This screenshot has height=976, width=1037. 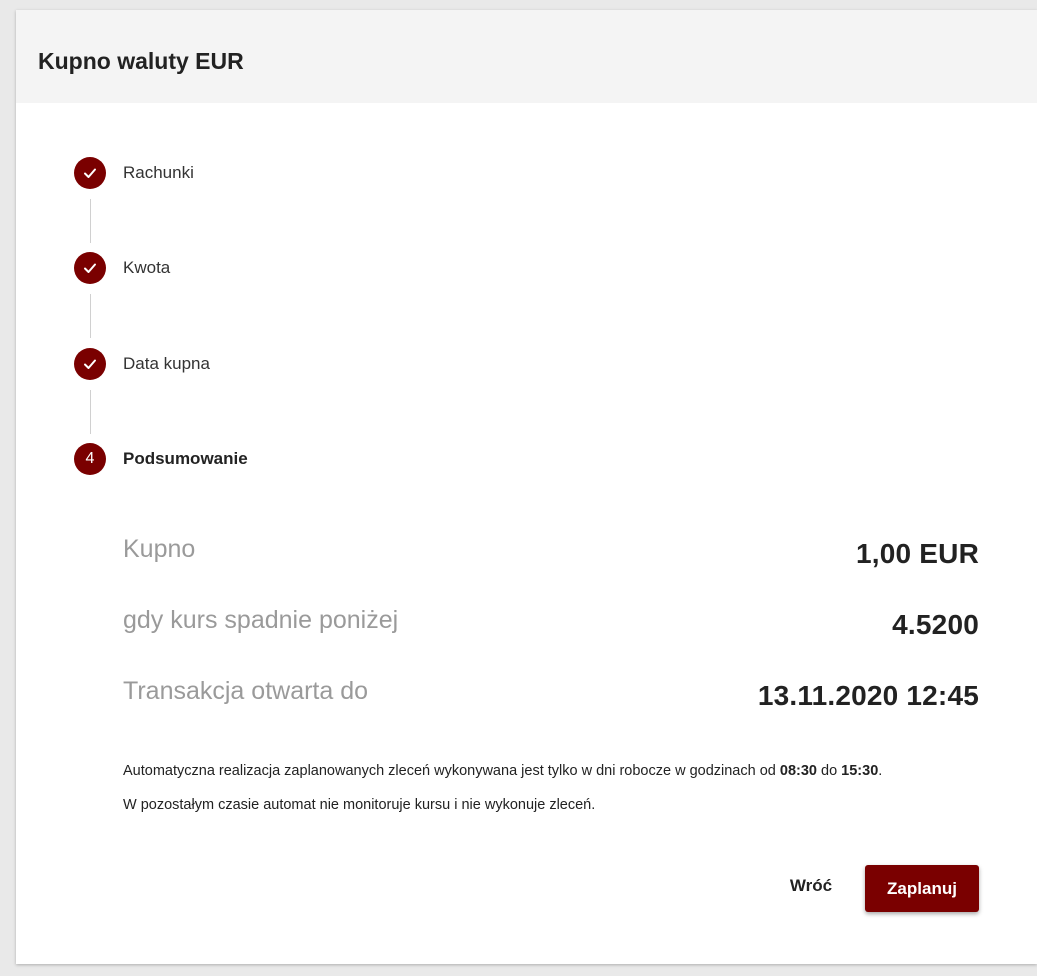 What do you see at coordinates (526, 56) in the screenshot?
I see `card-header: Kupno waluty EUR` at bounding box center [526, 56].